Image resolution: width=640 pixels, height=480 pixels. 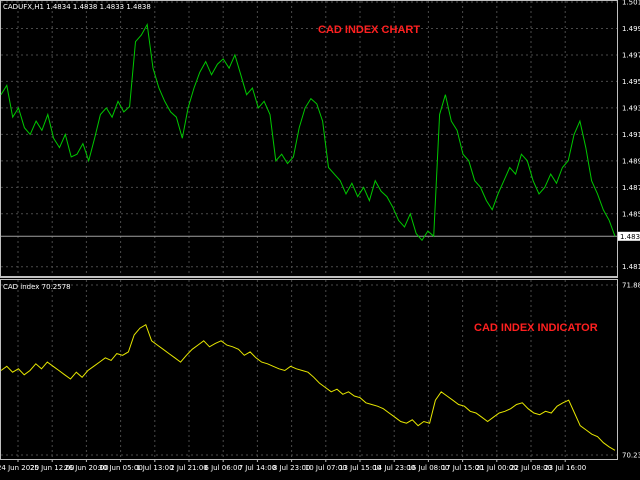 What do you see at coordinates (631, 108) in the screenshot?
I see `price-tick-label: 1.4935` at bounding box center [631, 108].